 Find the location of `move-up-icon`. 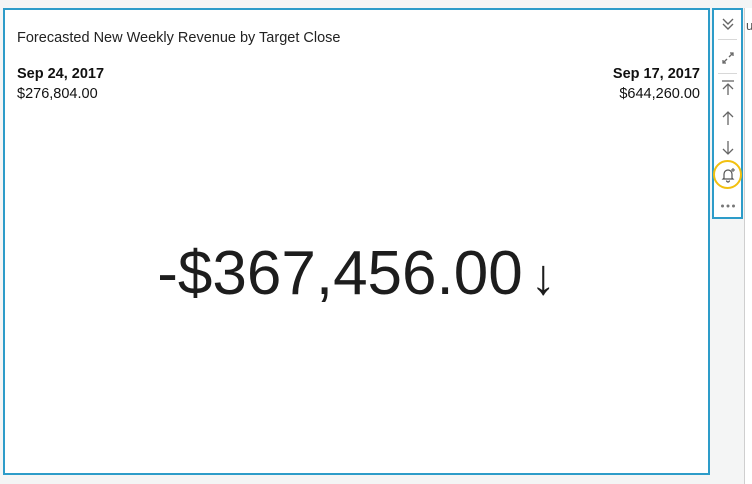

move-up-icon is located at coordinates (727, 118).